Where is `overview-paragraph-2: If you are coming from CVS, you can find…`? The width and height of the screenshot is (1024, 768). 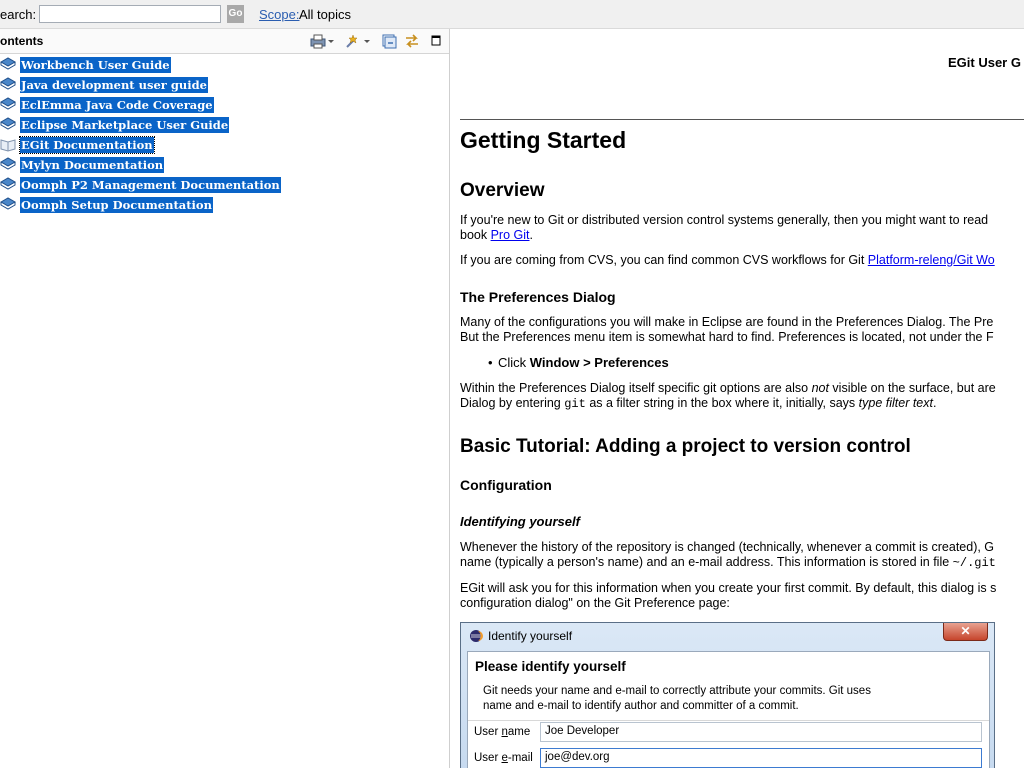 overview-paragraph-2: If you are coming from CVS, you can find… is located at coordinates (727, 260).